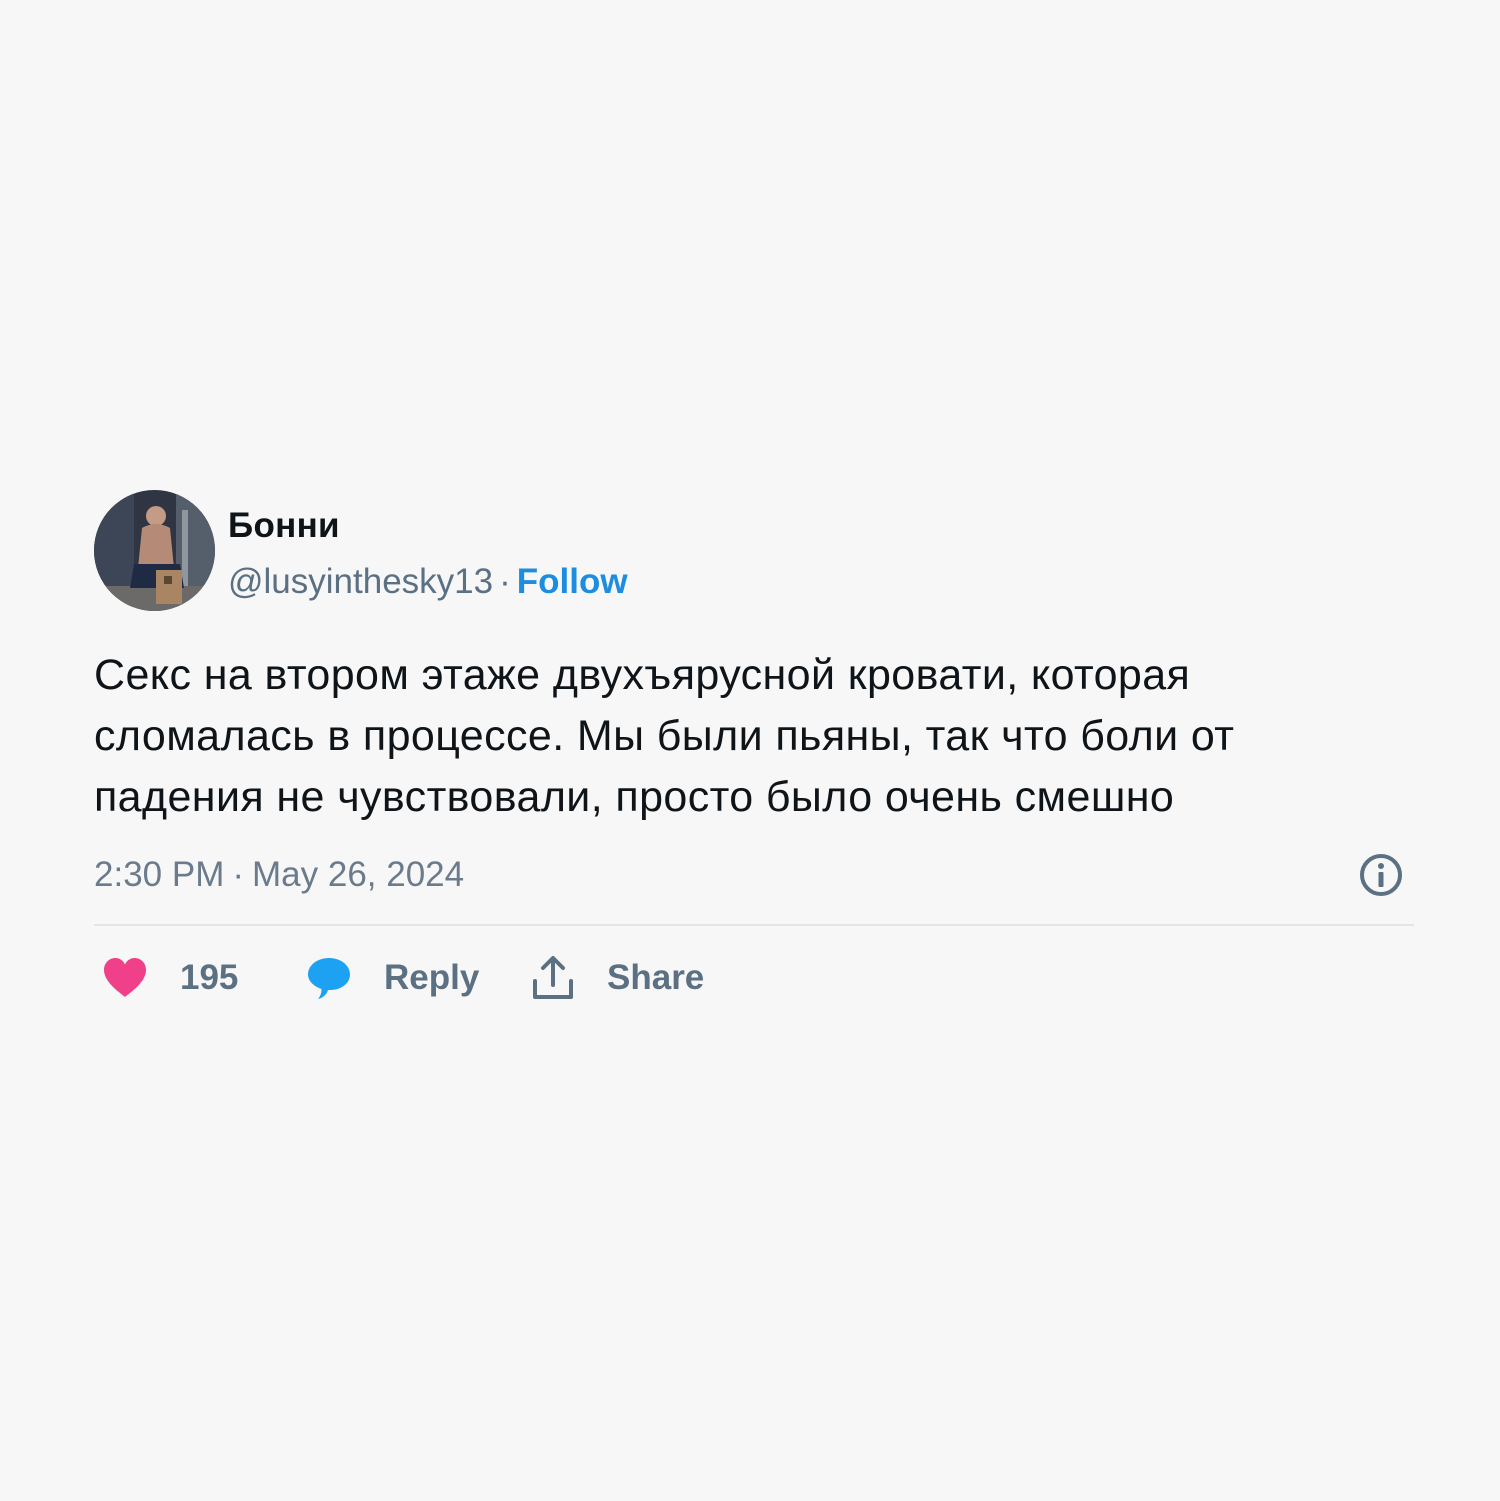 The image size is (1500, 1501). I want to click on avatar, so click(154, 550).